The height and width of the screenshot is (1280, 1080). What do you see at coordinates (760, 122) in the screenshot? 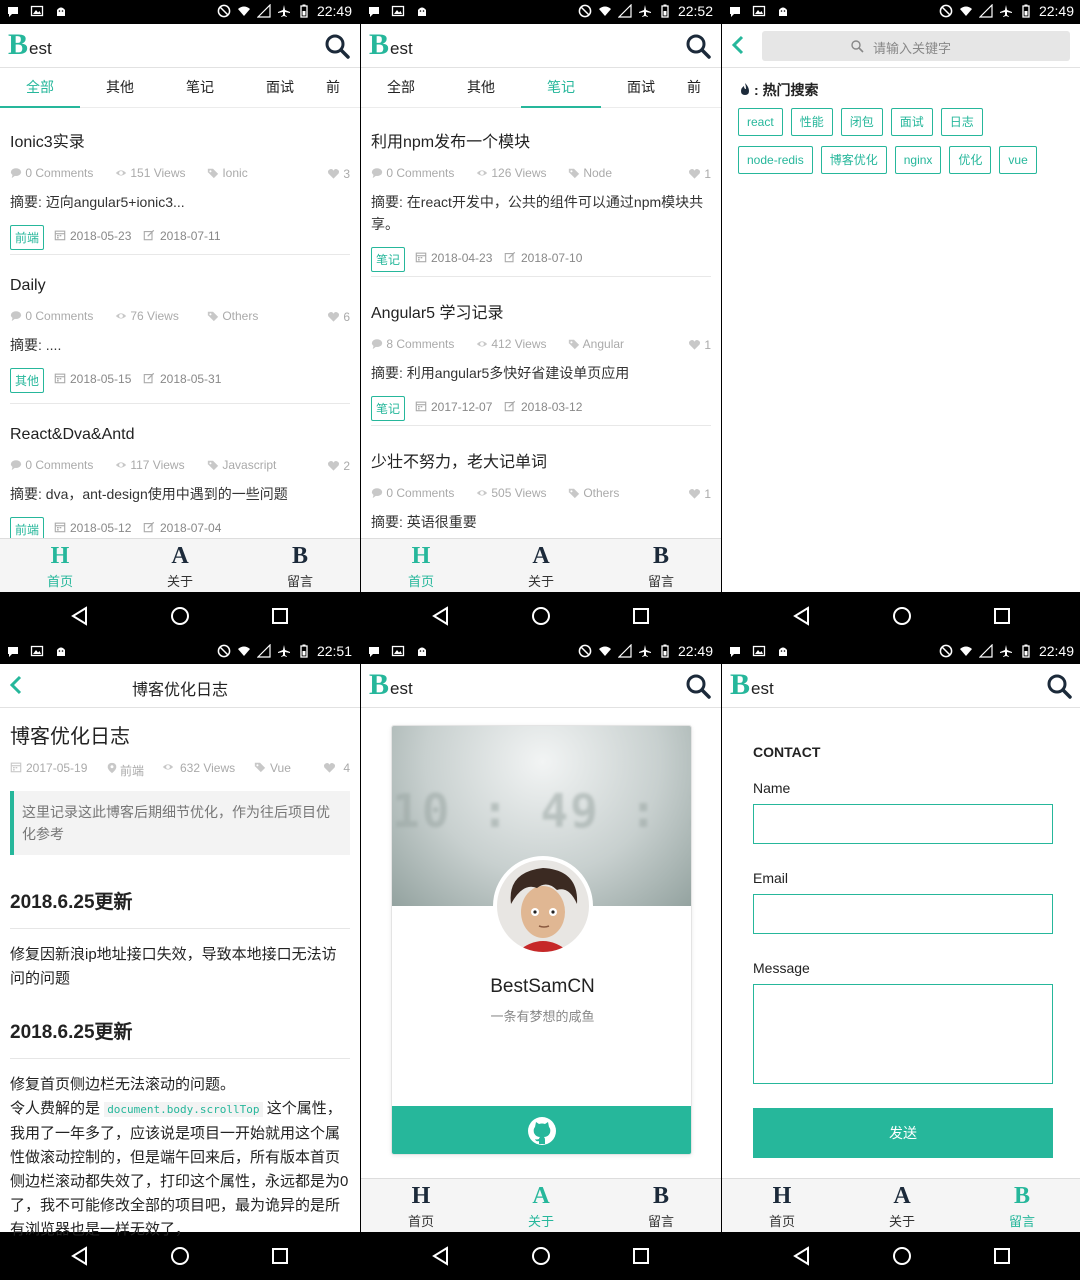
I see `hot-tag: react` at bounding box center [760, 122].